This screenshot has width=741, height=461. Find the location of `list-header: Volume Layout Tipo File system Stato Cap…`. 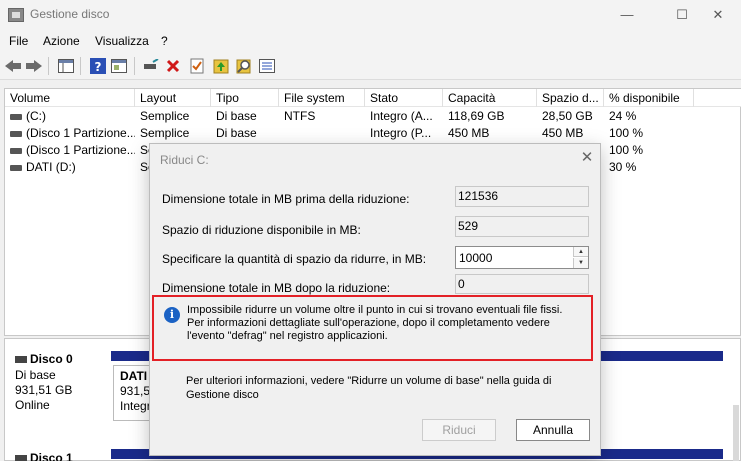

list-header: Volume Layout Tipo File system Stato Cap… is located at coordinates (373, 98).